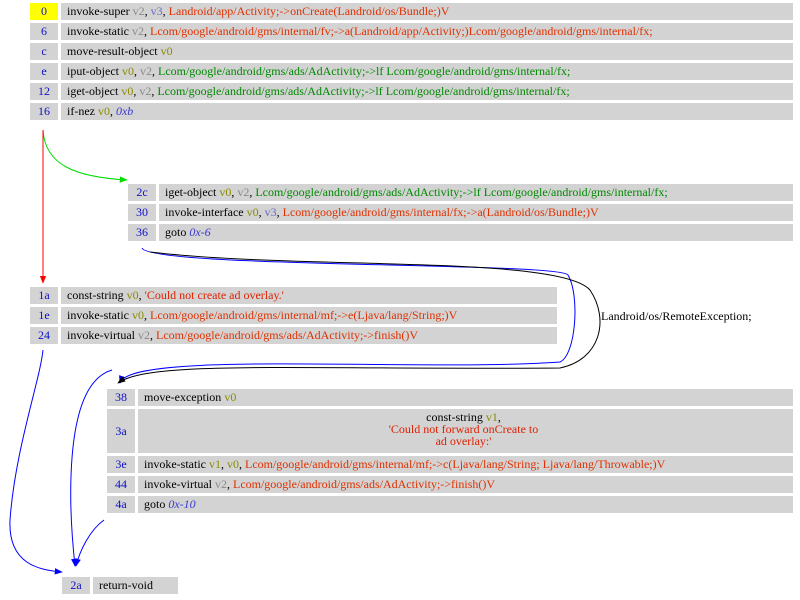 This screenshot has width=800, height=600. Describe the element at coordinates (44, 295) in the screenshot. I see `instruction-offset: 1a` at that location.